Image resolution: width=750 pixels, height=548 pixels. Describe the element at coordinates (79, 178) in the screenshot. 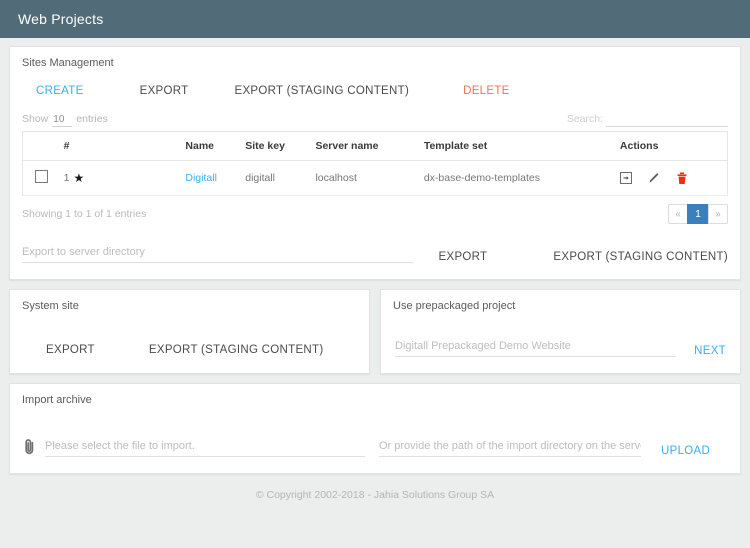

I see `star-icon: ★` at that location.